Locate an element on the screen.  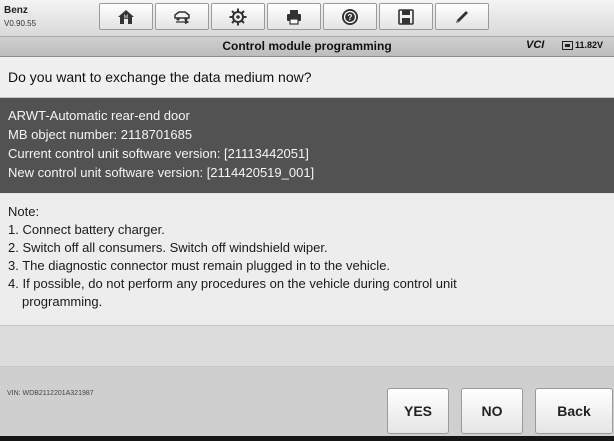
print-button is located at coordinates (294, 16).